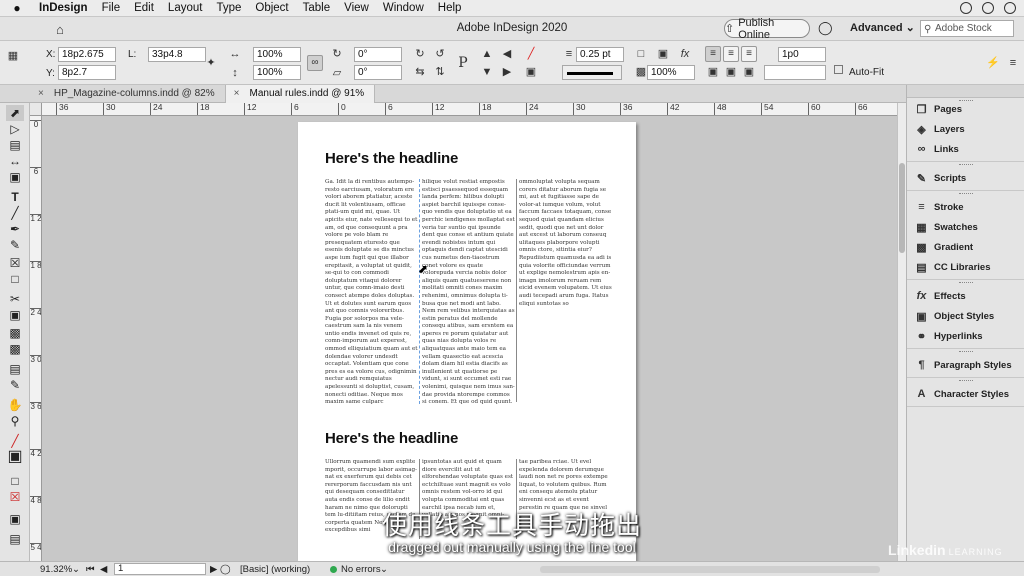  I want to click on vertical-scrollbar, so click(901, 332).